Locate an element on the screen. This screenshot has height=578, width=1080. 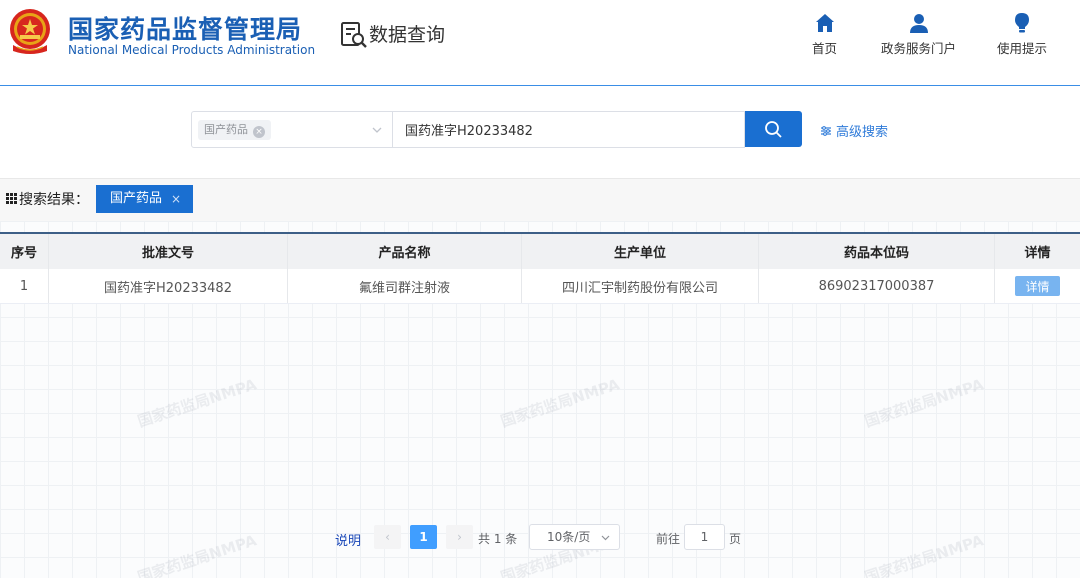
results-label: 搜索结果： is located at coordinates (54, 200).